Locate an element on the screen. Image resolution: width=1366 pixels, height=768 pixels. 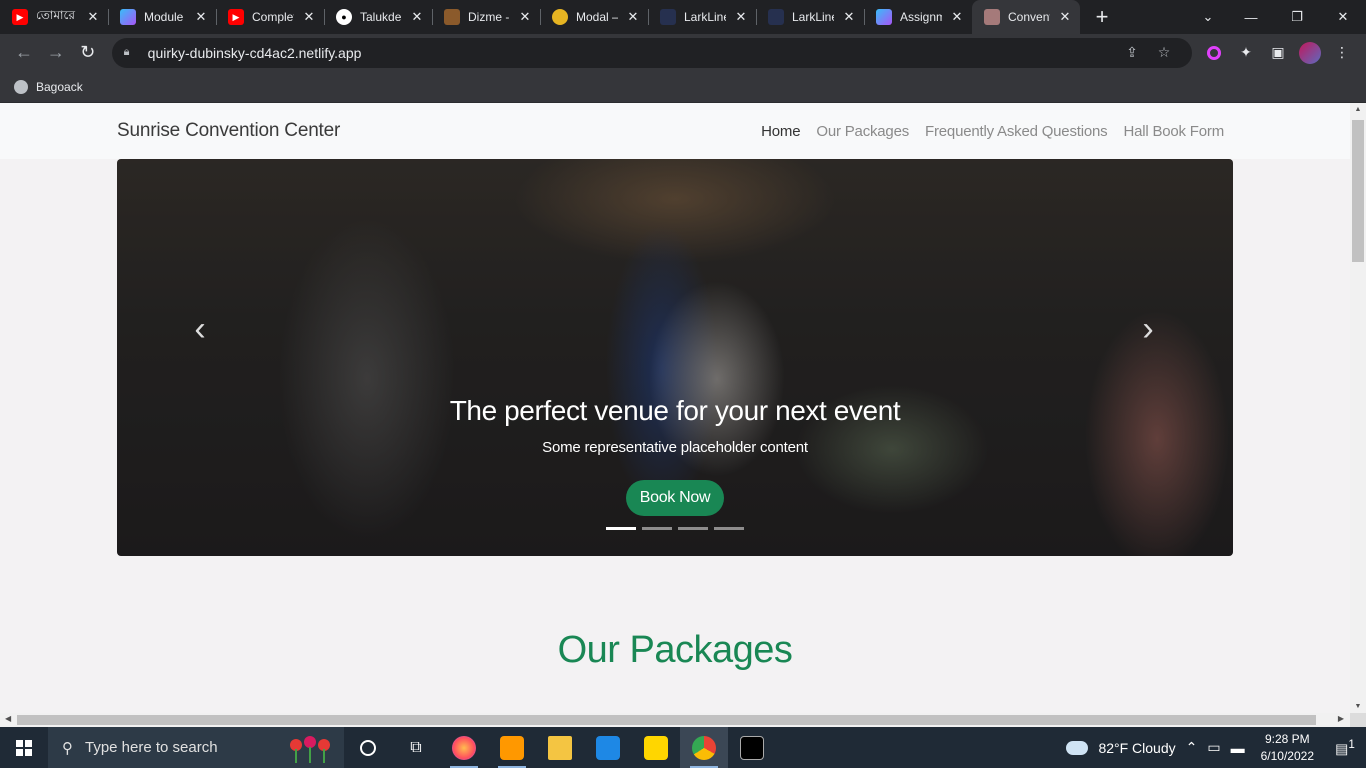
system-tray: 82°F Cloudy ⌃ ▭ ▬ 9:28 PM 6/10/2022 ▤1 is located at coordinates (1216, 748).